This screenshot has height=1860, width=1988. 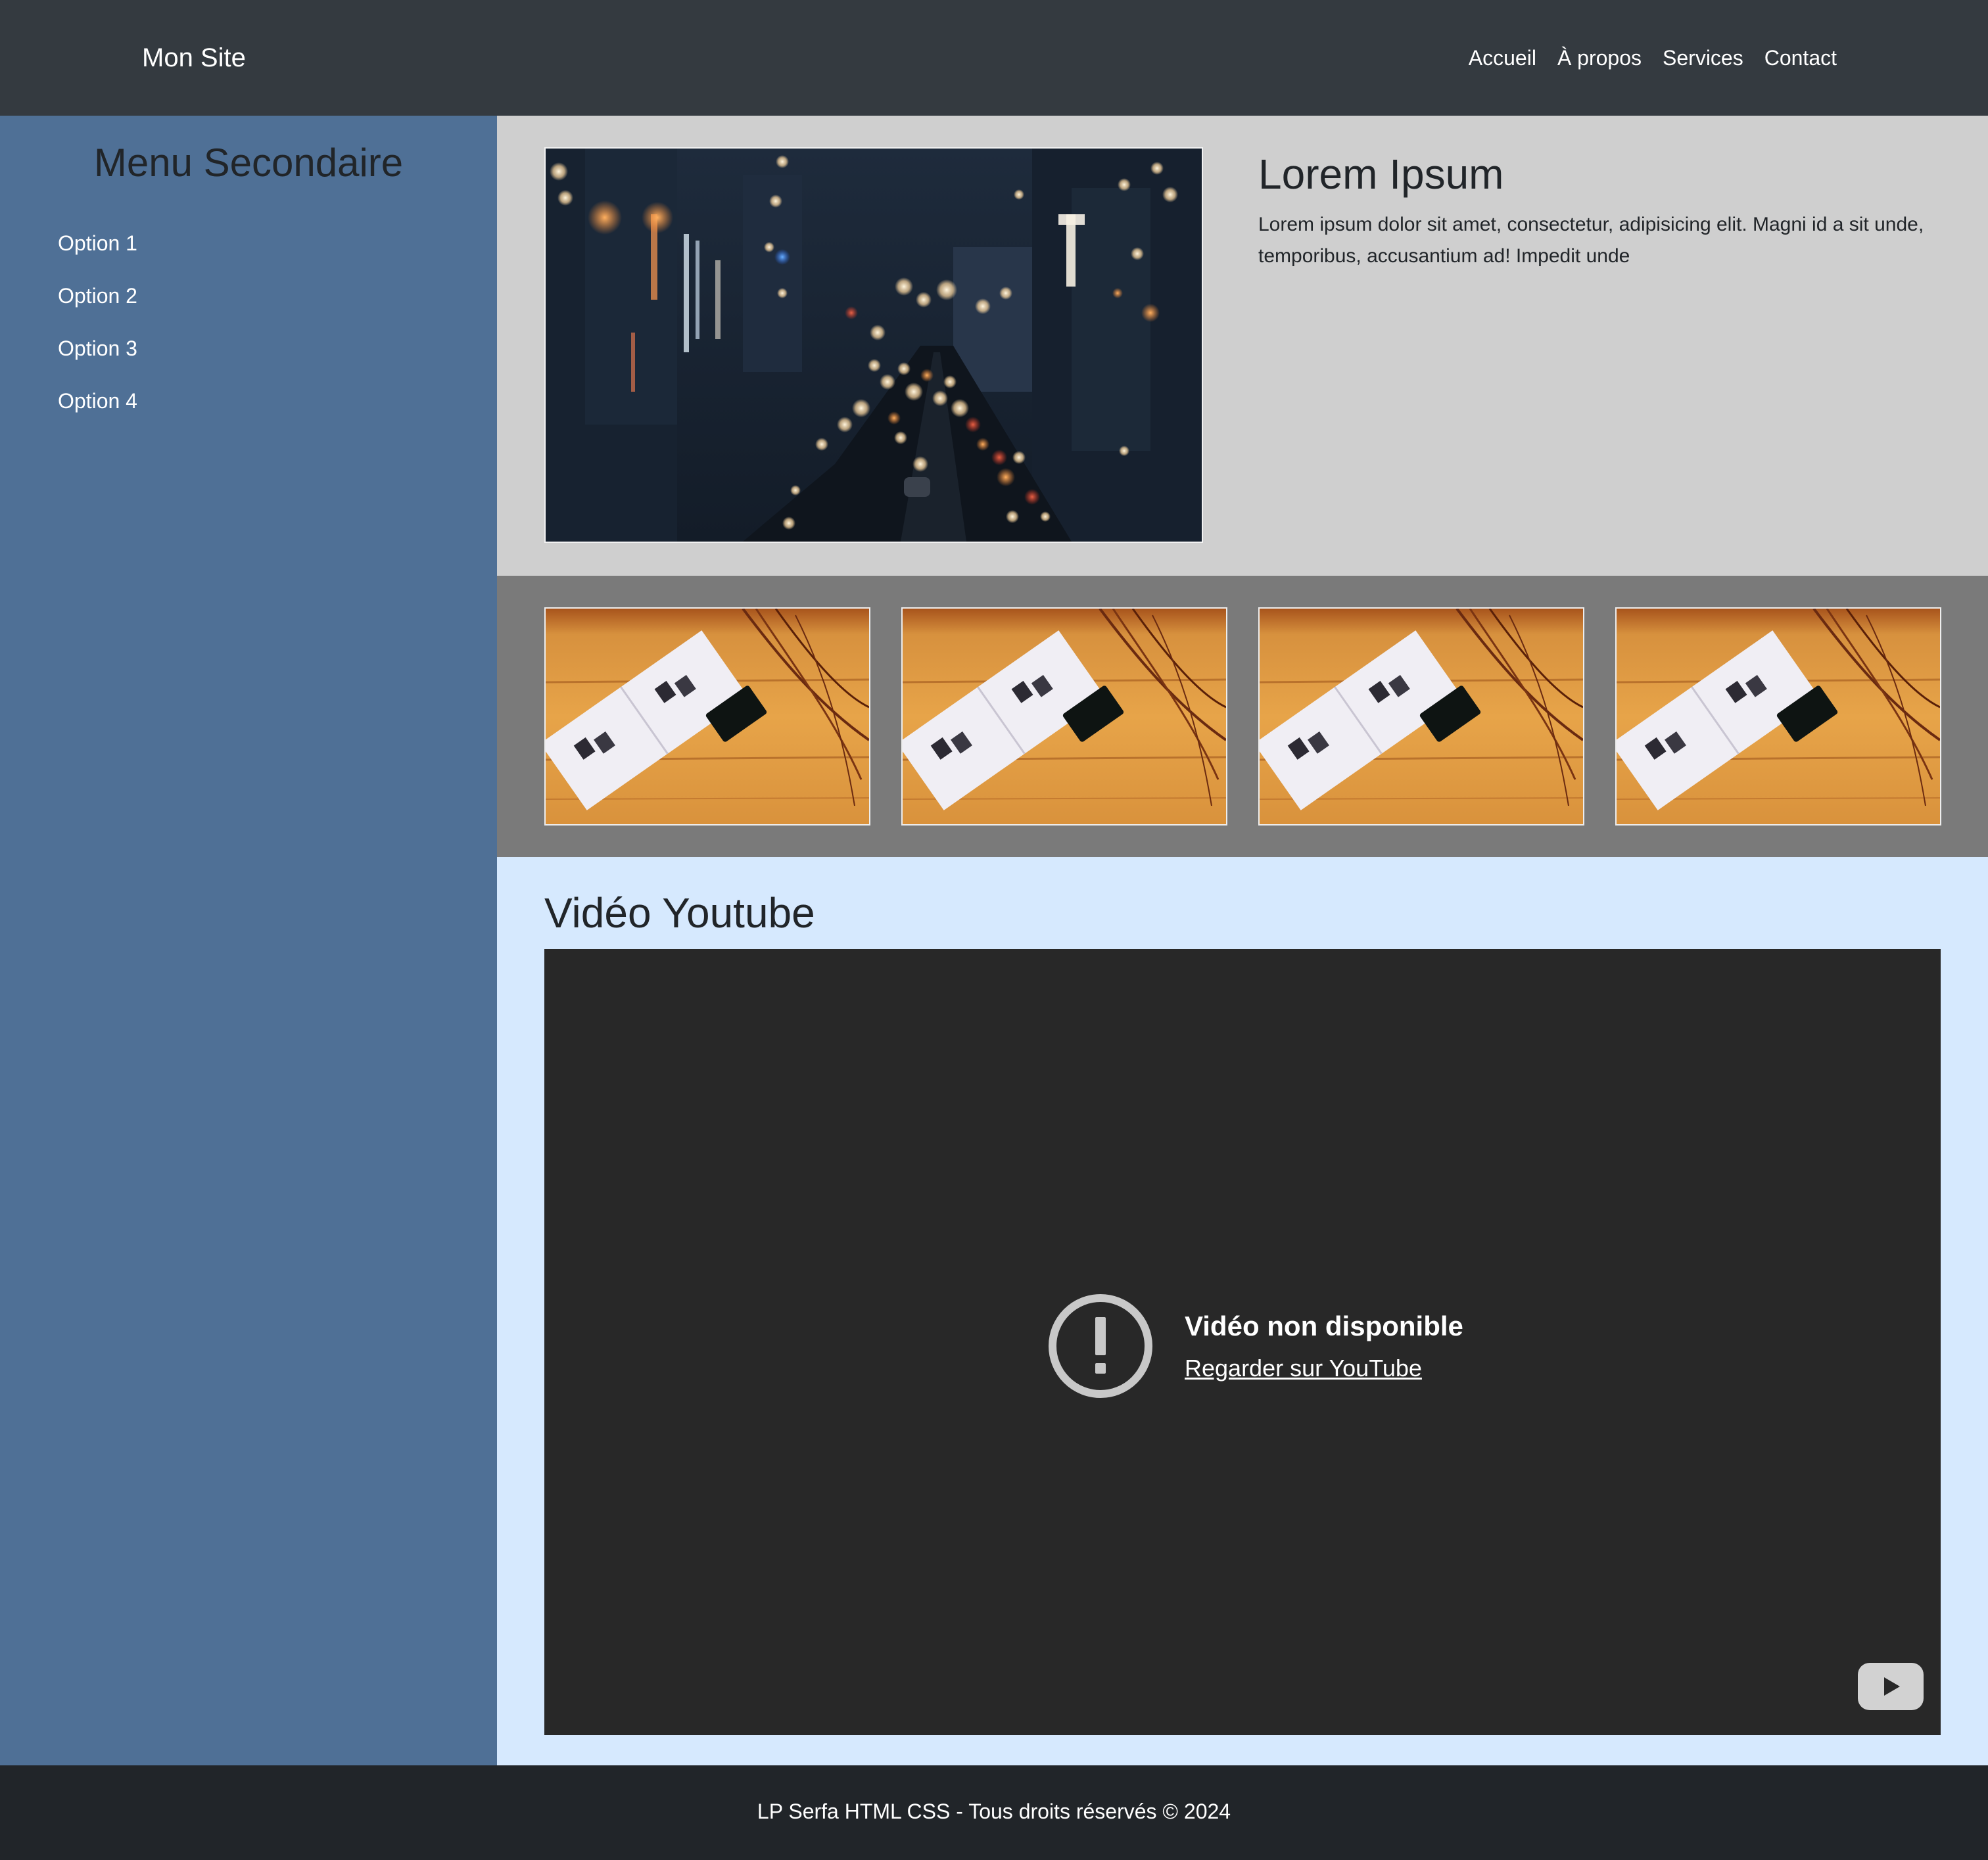 I want to click on video-error-title: Vidéo non disponible, so click(x=1324, y=1326).